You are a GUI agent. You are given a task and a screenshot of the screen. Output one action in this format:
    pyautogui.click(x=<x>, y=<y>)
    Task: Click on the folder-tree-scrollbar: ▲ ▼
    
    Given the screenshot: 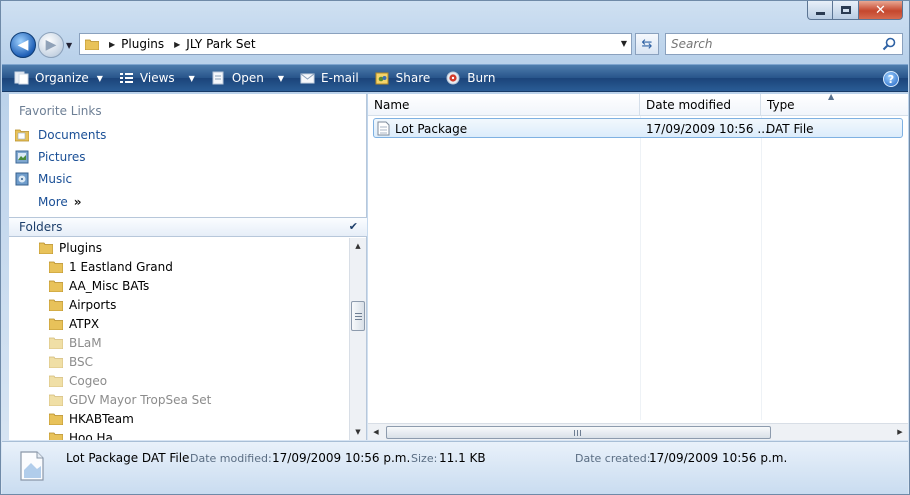 What is the action you would take?
    pyautogui.click(x=357, y=339)
    